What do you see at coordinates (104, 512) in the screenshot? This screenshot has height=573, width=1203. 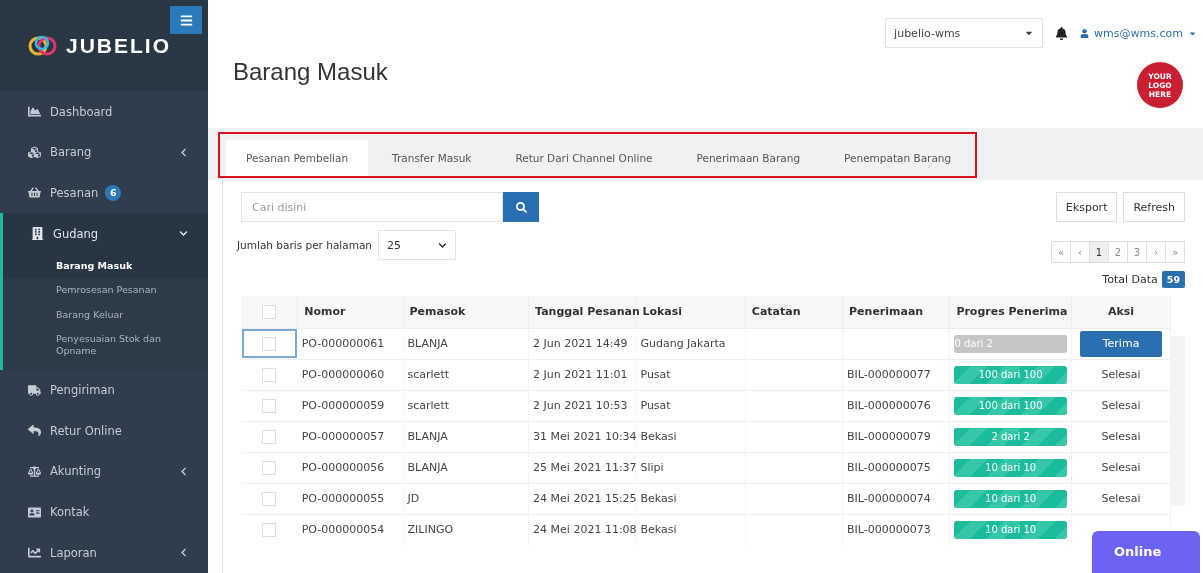 I see `sidebar-item: Kontak` at bounding box center [104, 512].